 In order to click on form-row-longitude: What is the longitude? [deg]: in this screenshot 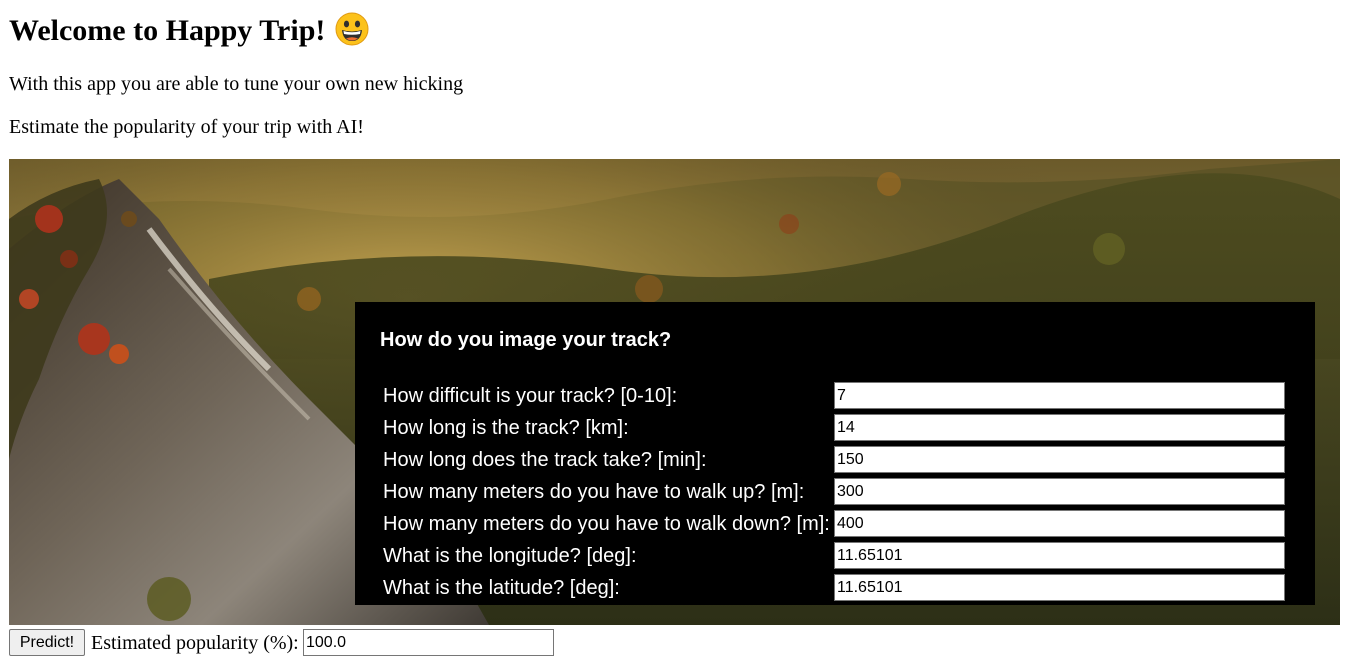, I will do `click(838, 556)`.